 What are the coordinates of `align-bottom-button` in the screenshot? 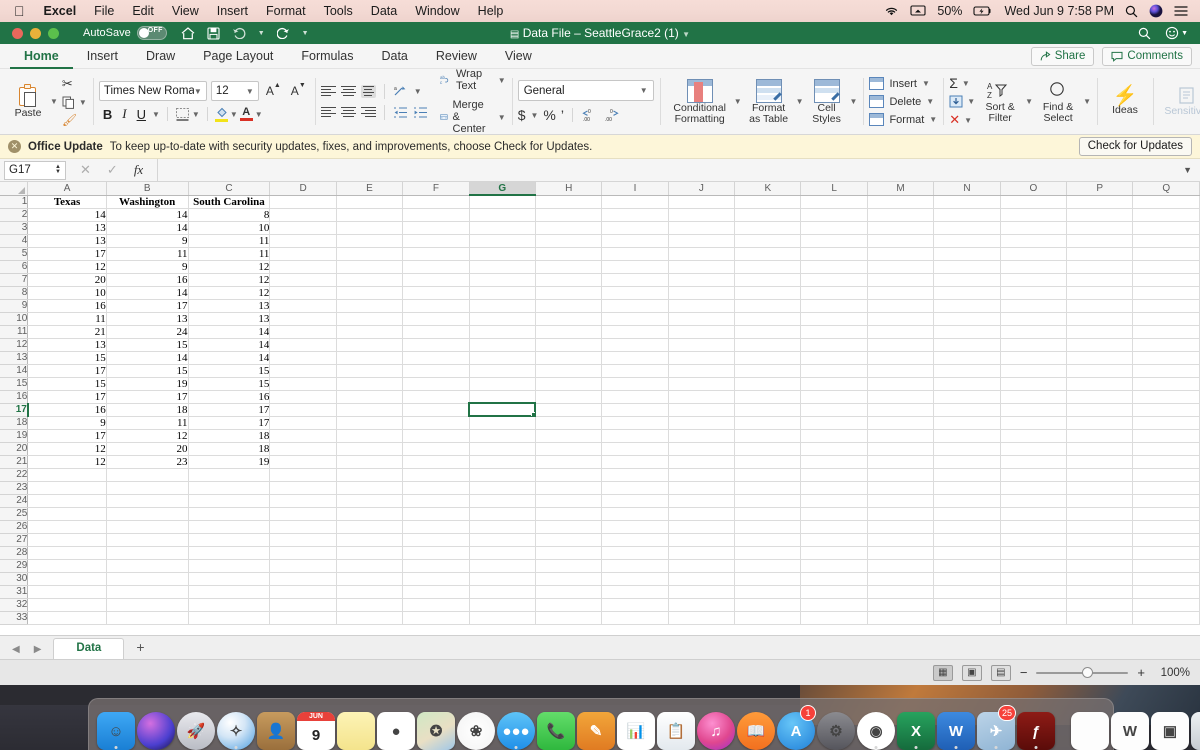 It's located at (368, 91).